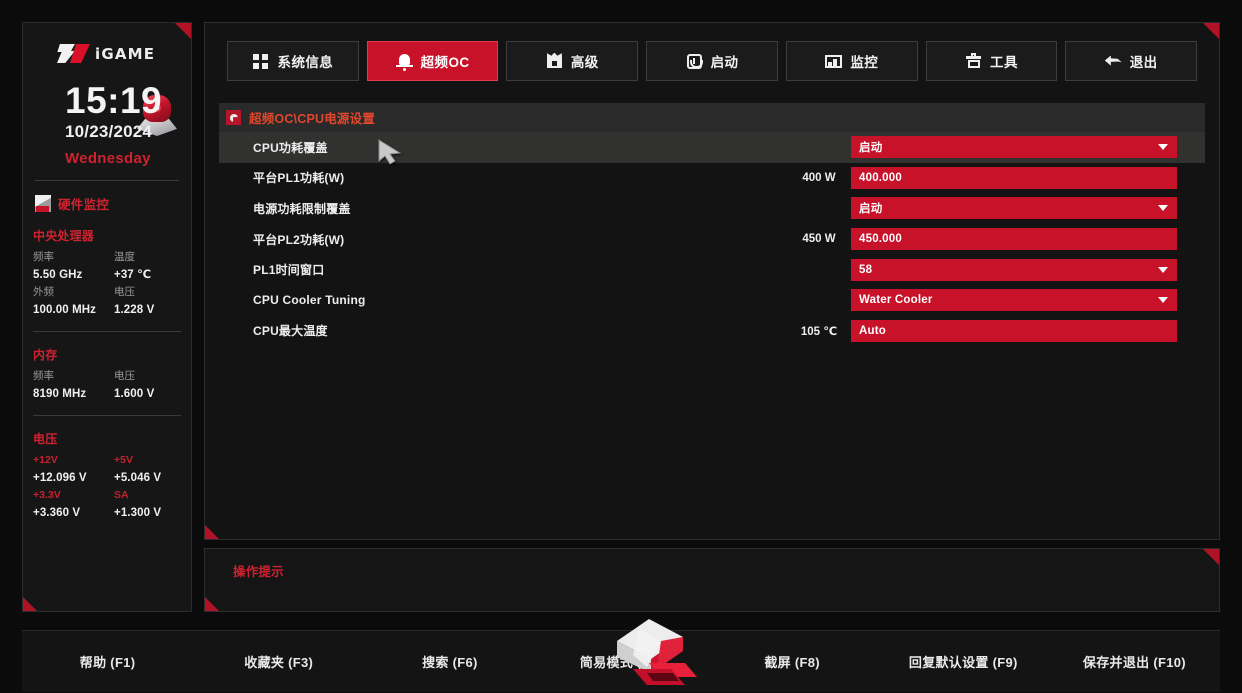 The height and width of the screenshot is (693, 1242). I want to click on dropdown-cpu-cooler-tuning: Water Cooler, so click(1014, 300).